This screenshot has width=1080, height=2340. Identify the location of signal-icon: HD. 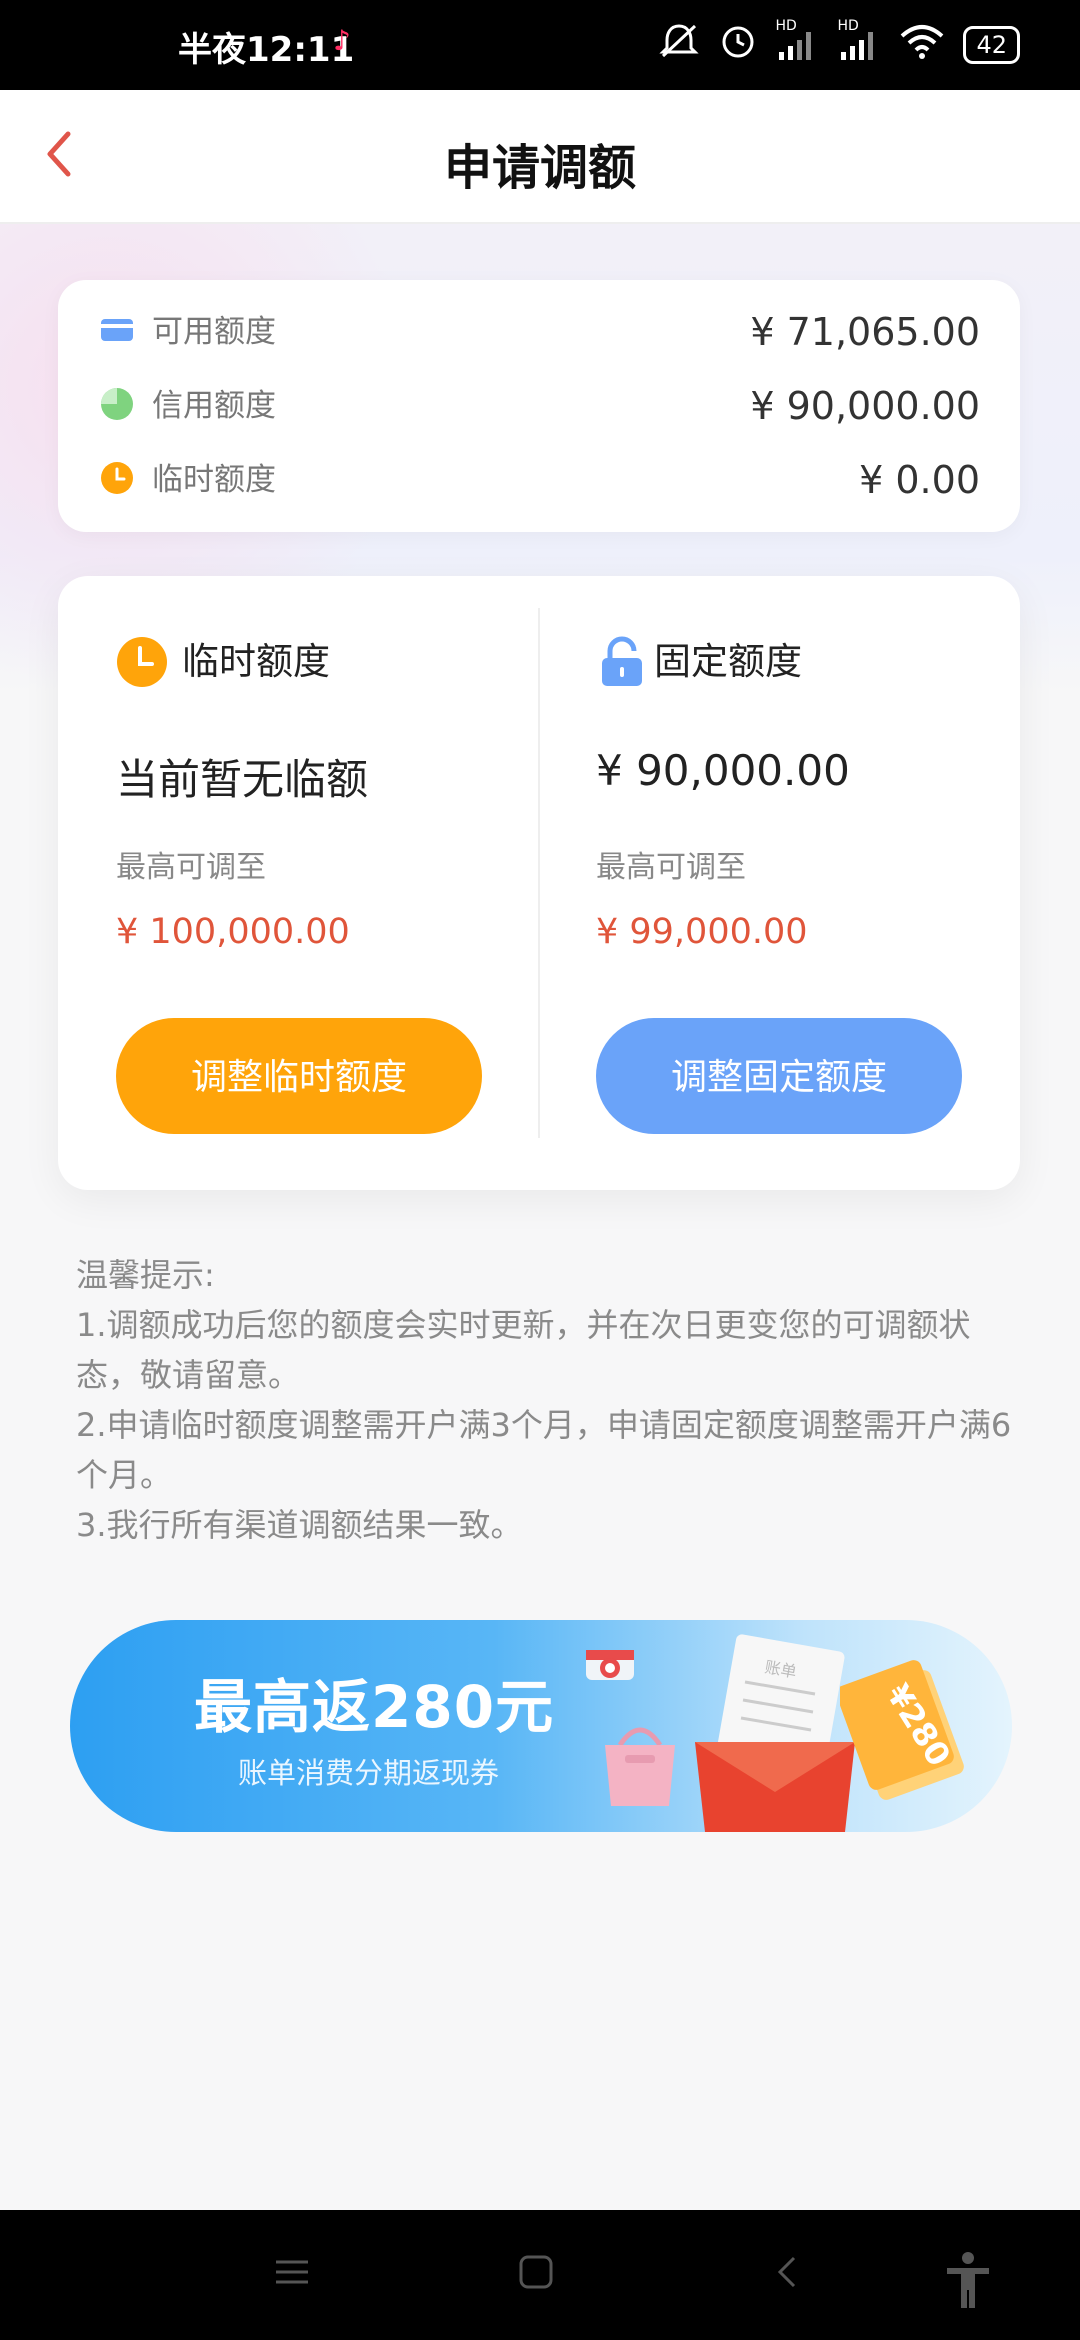
(797, 42).